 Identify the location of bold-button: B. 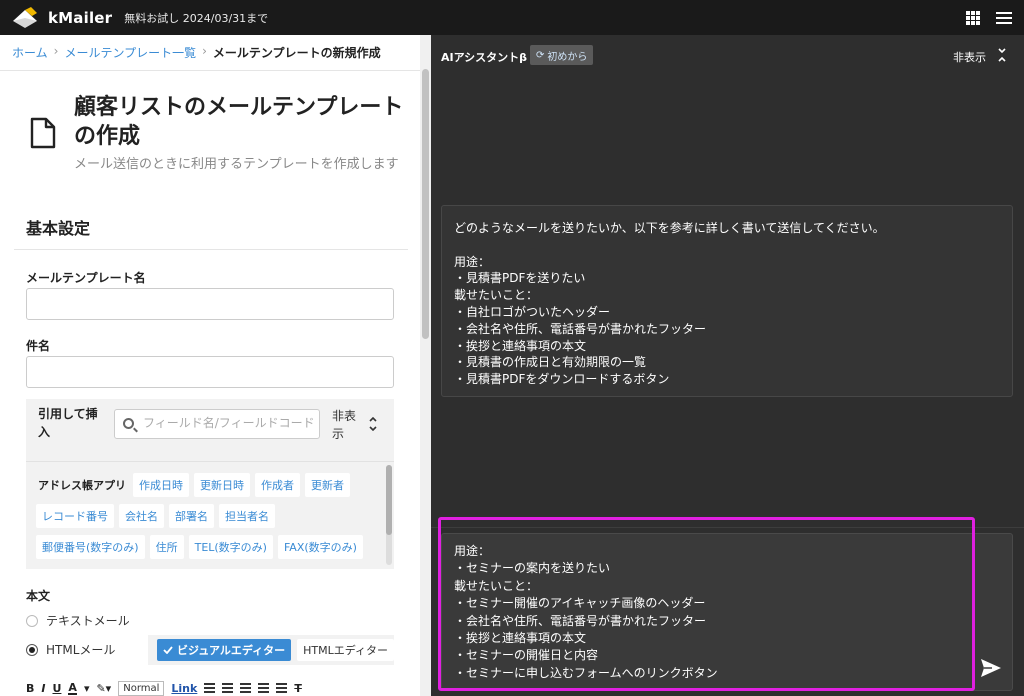
(30, 688).